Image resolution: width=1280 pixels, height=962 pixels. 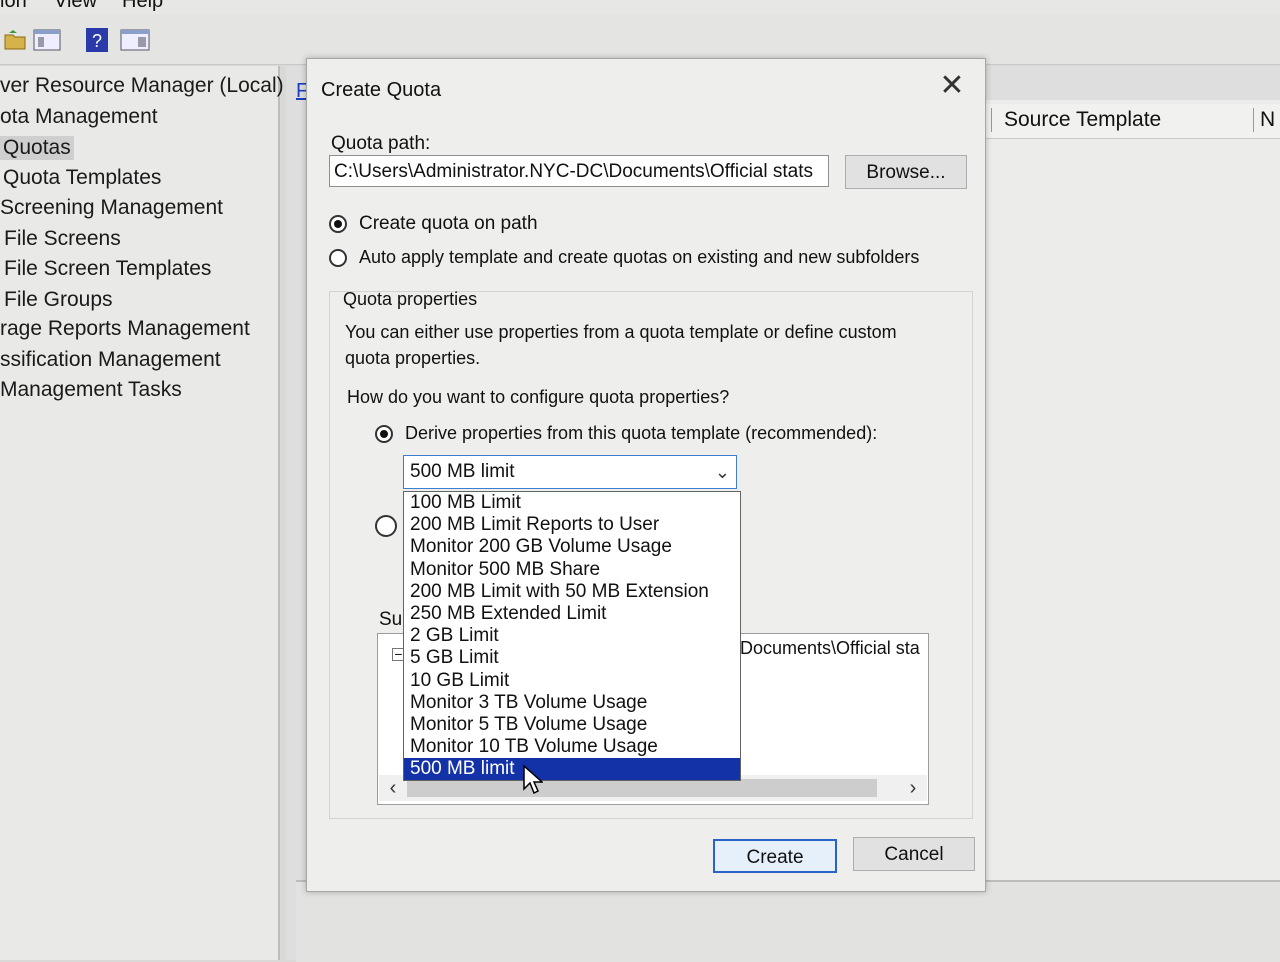 I want to click on dialog-title: Create Quota, so click(x=381, y=90).